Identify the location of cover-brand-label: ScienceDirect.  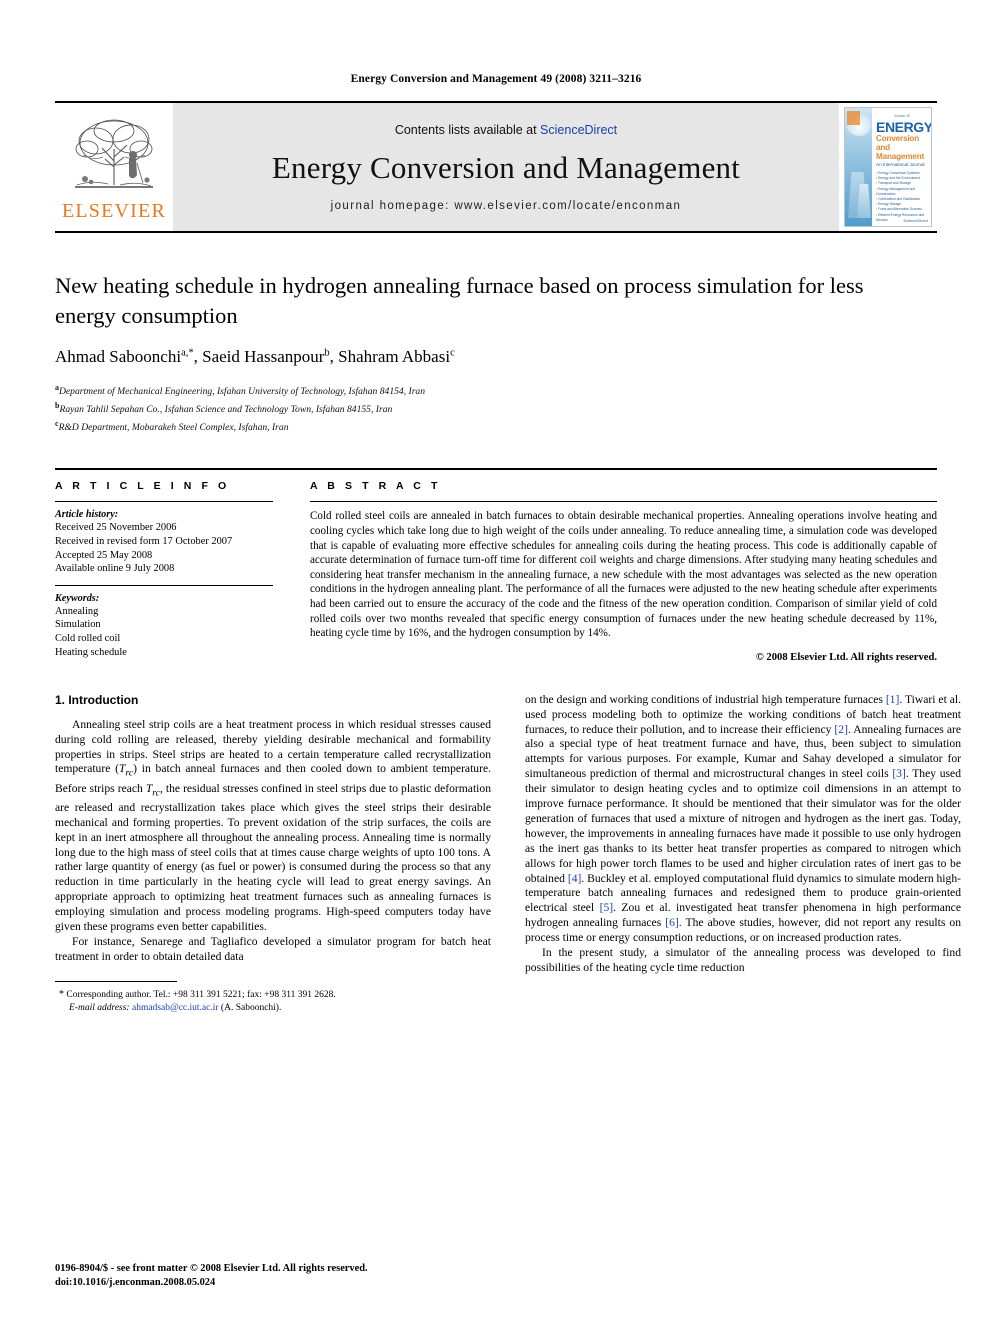
(915, 220).